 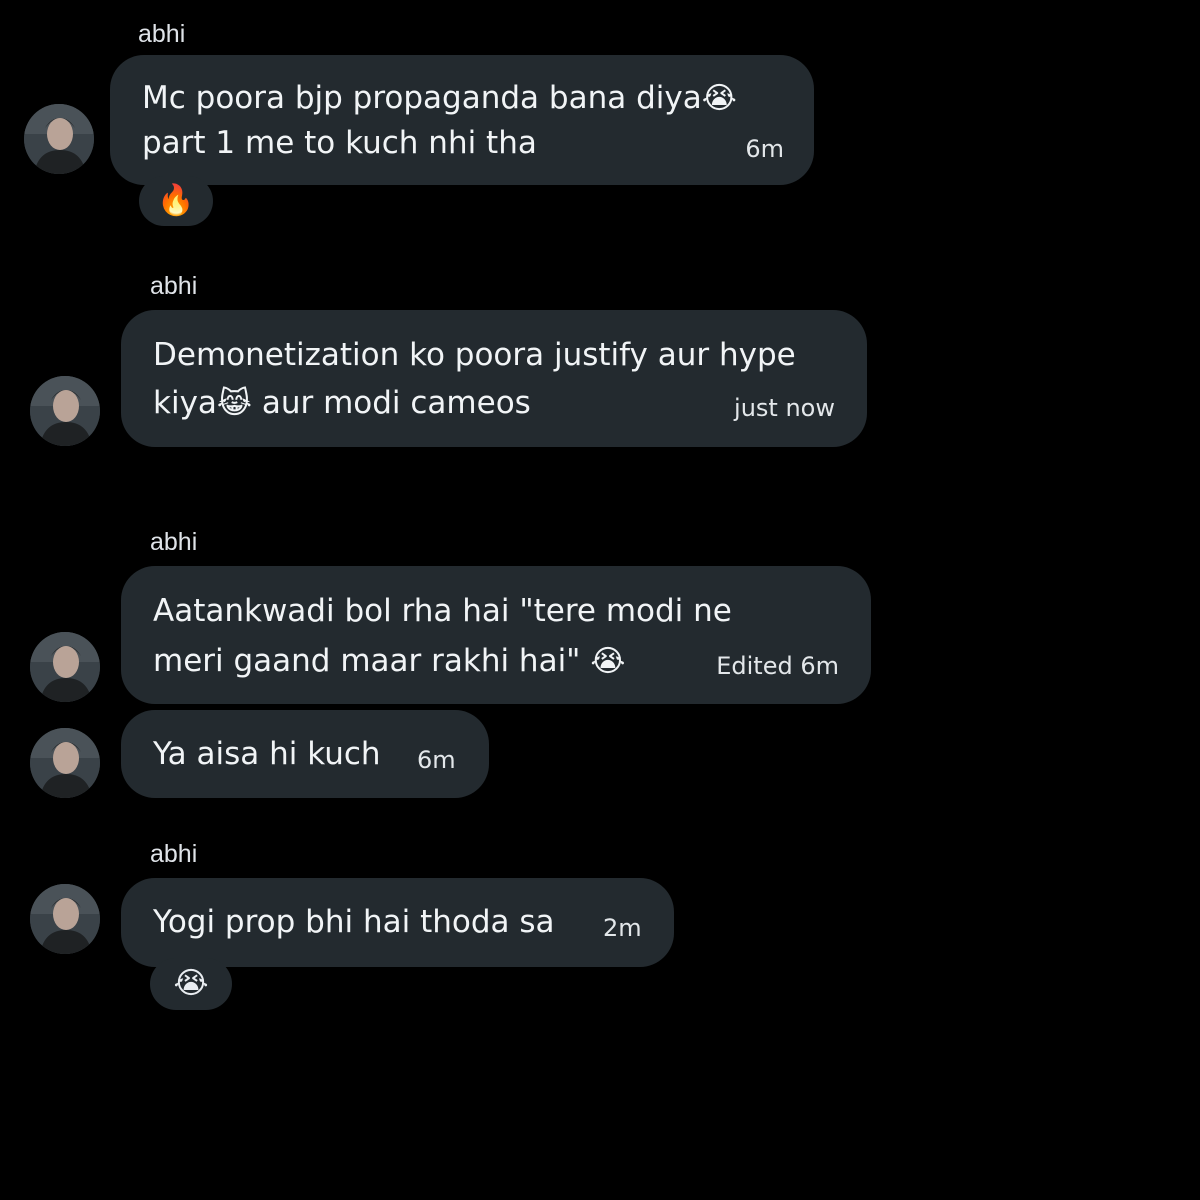 What do you see at coordinates (342, 403) in the screenshot?
I see `message-text-line2: kiya😹 aur modi cameos` at bounding box center [342, 403].